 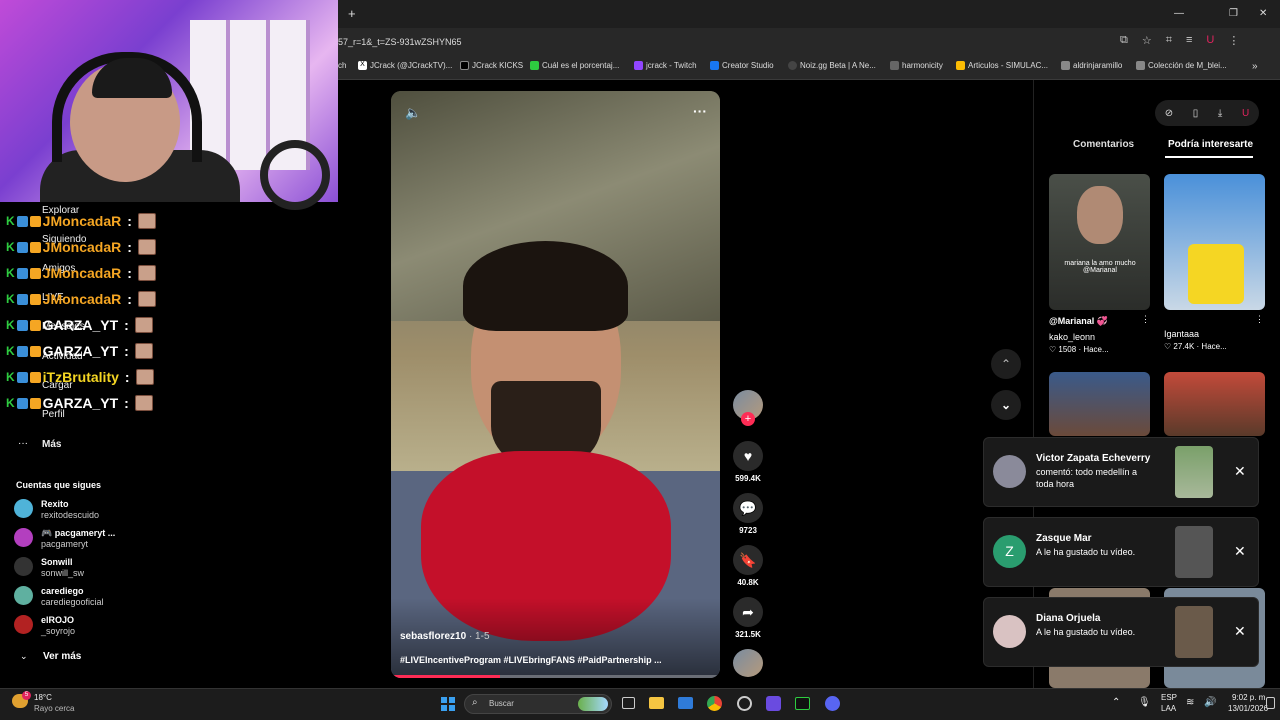 What do you see at coordinates (748, 456) in the screenshot?
I see `like-icon: ♥` at bounding box center [748, 456].